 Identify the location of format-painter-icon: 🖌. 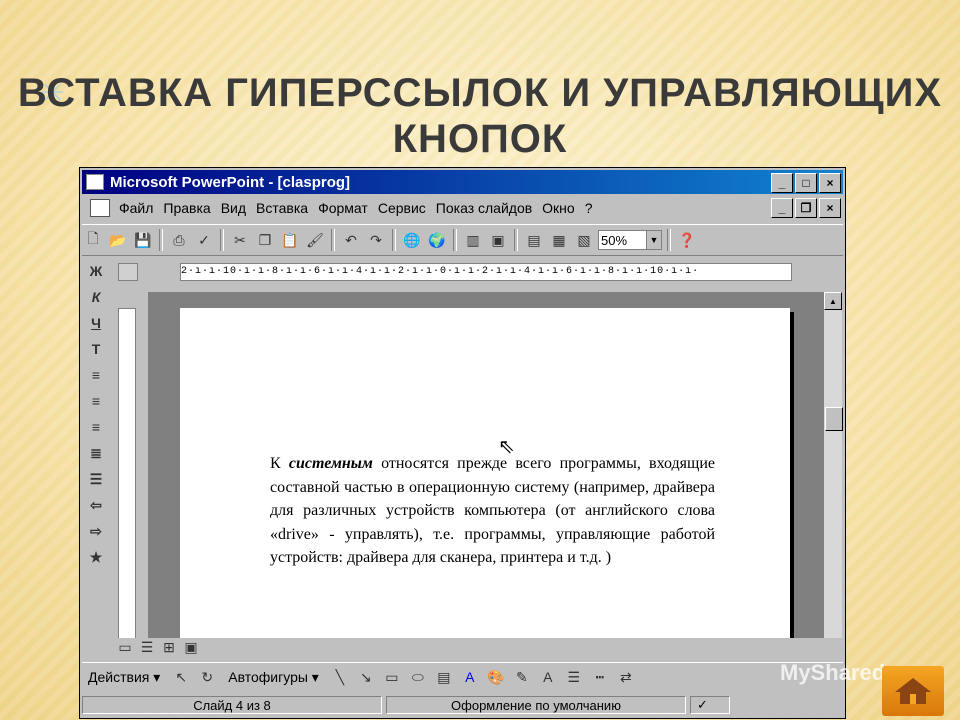
(315, 240).